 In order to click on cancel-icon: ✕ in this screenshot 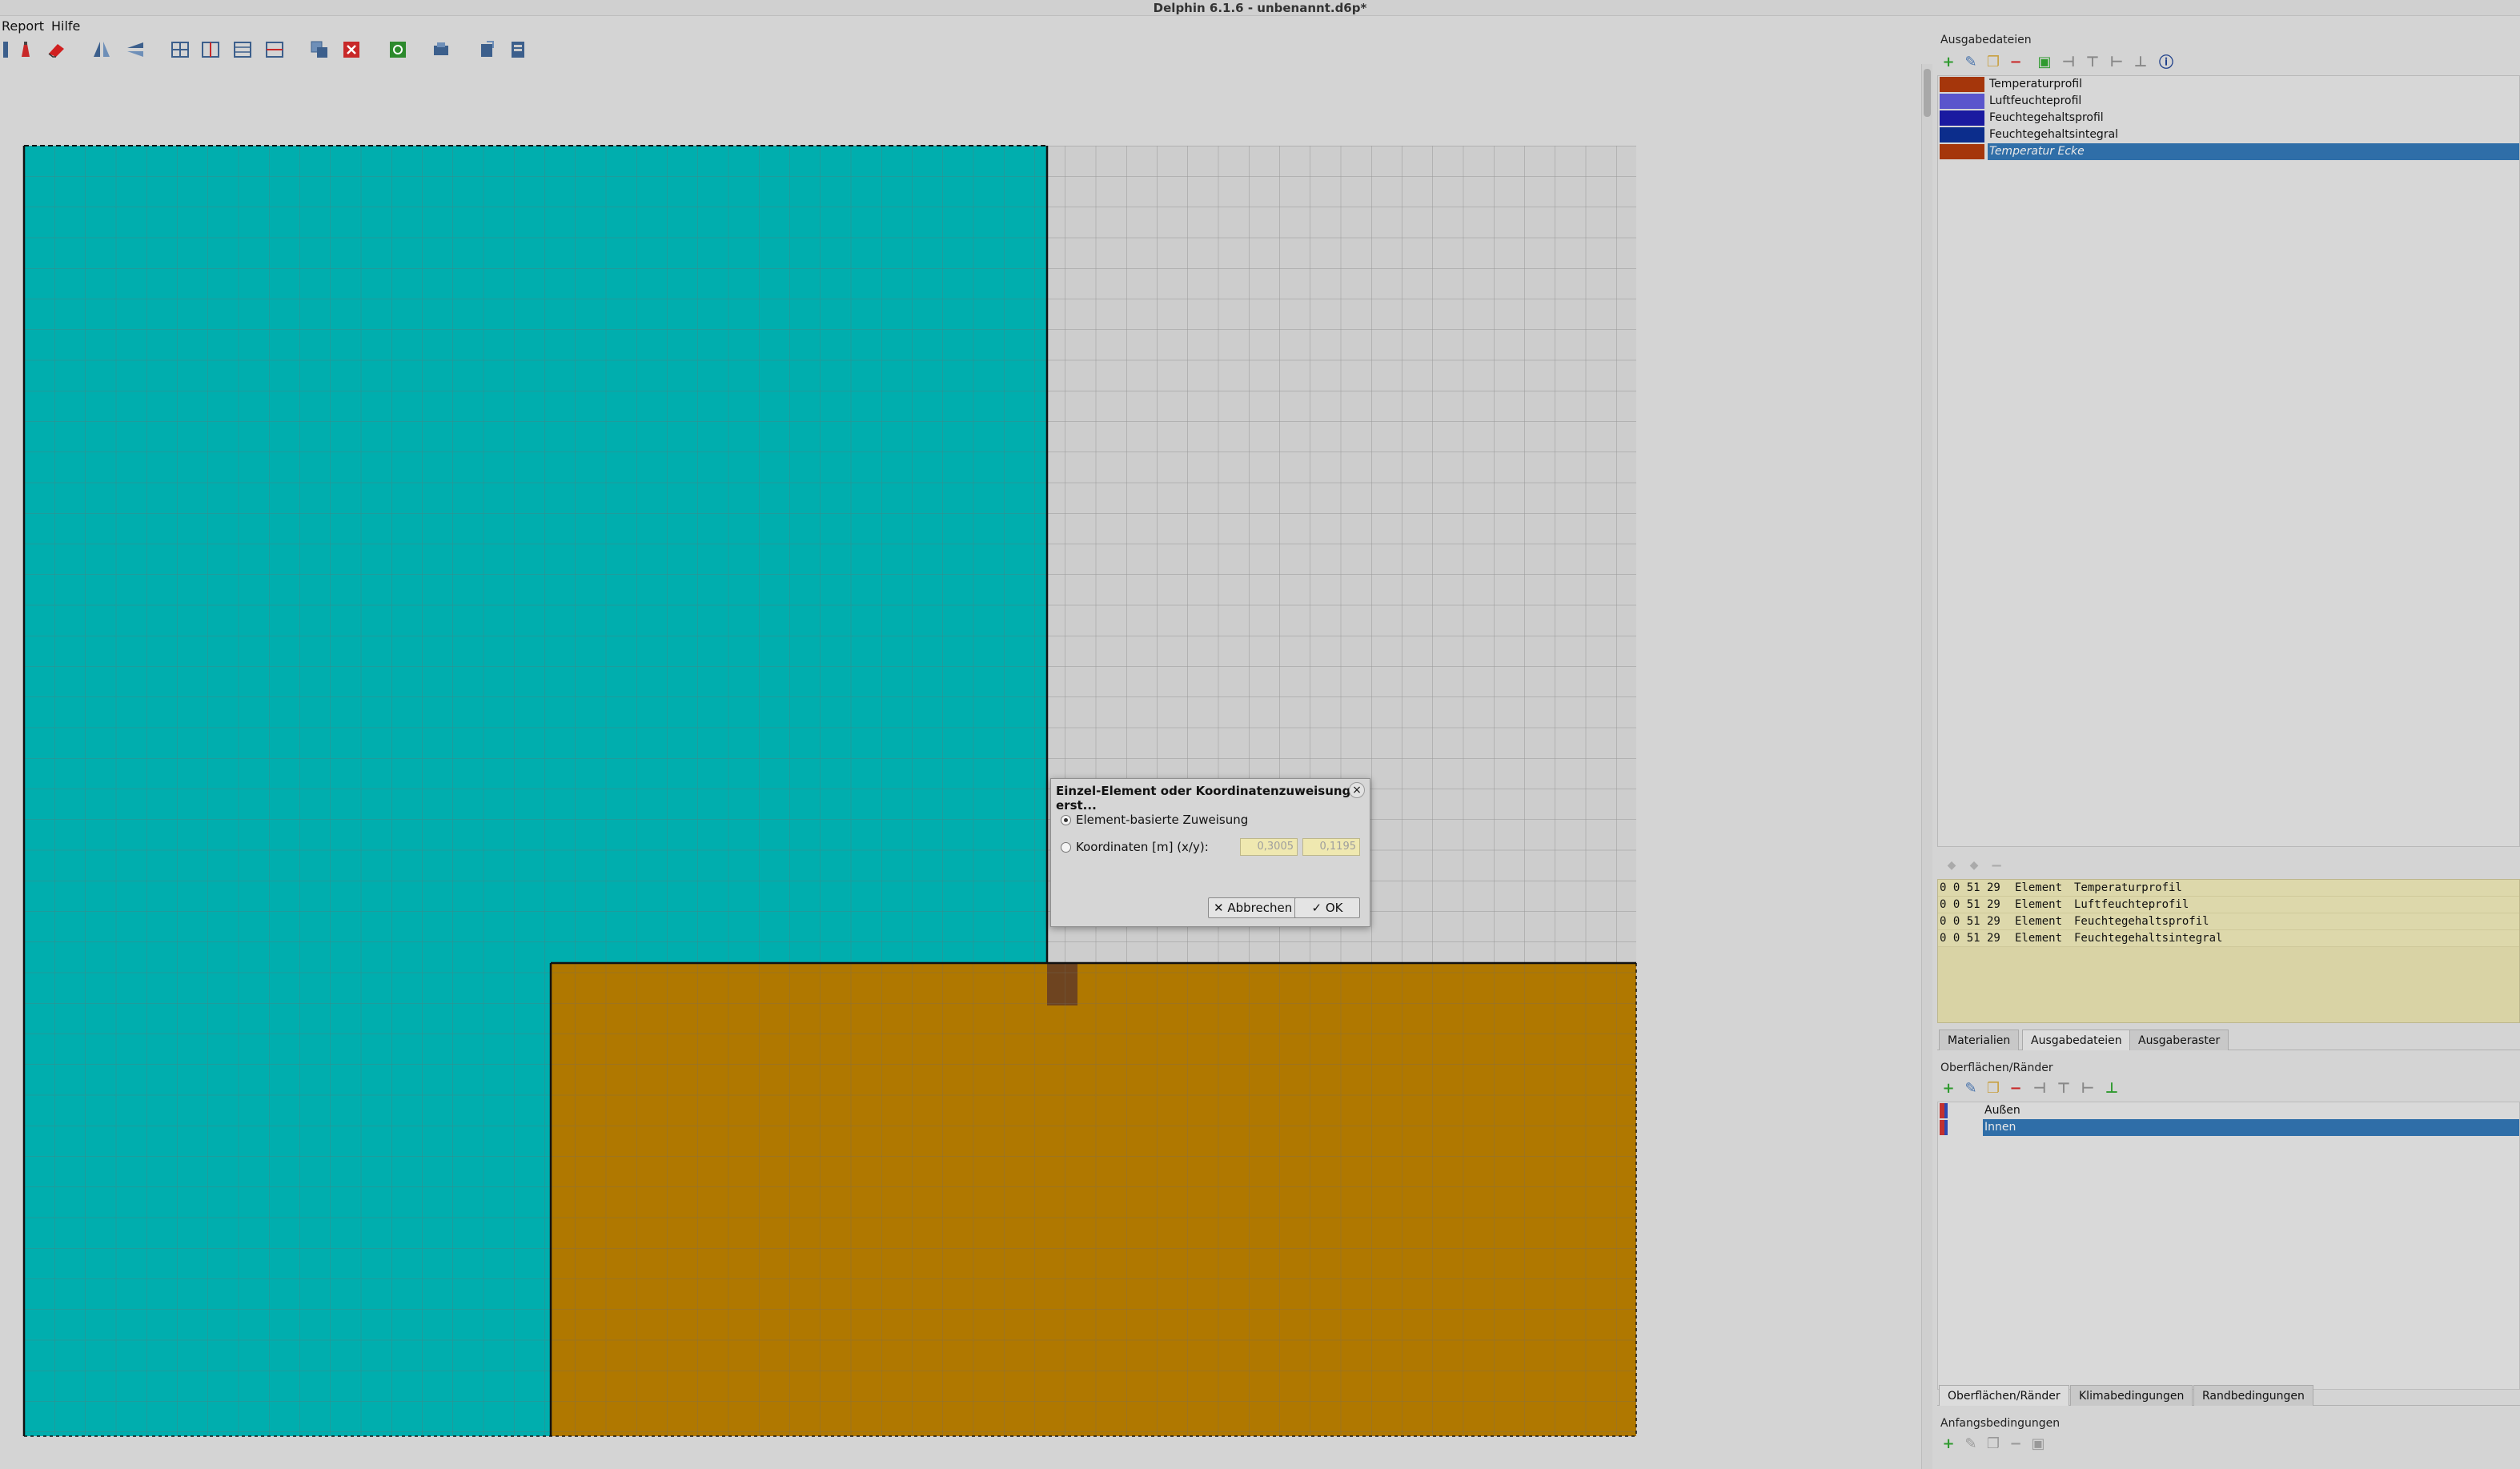, I will do `click(1221, 908)`.